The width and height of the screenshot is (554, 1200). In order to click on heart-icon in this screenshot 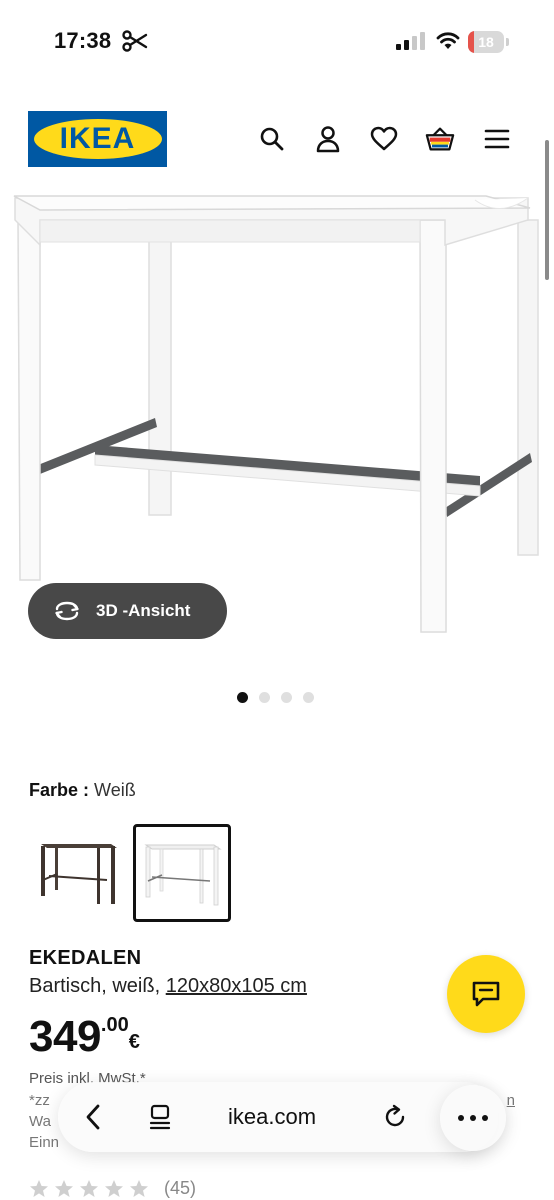, I will do `click(384, 139)`.